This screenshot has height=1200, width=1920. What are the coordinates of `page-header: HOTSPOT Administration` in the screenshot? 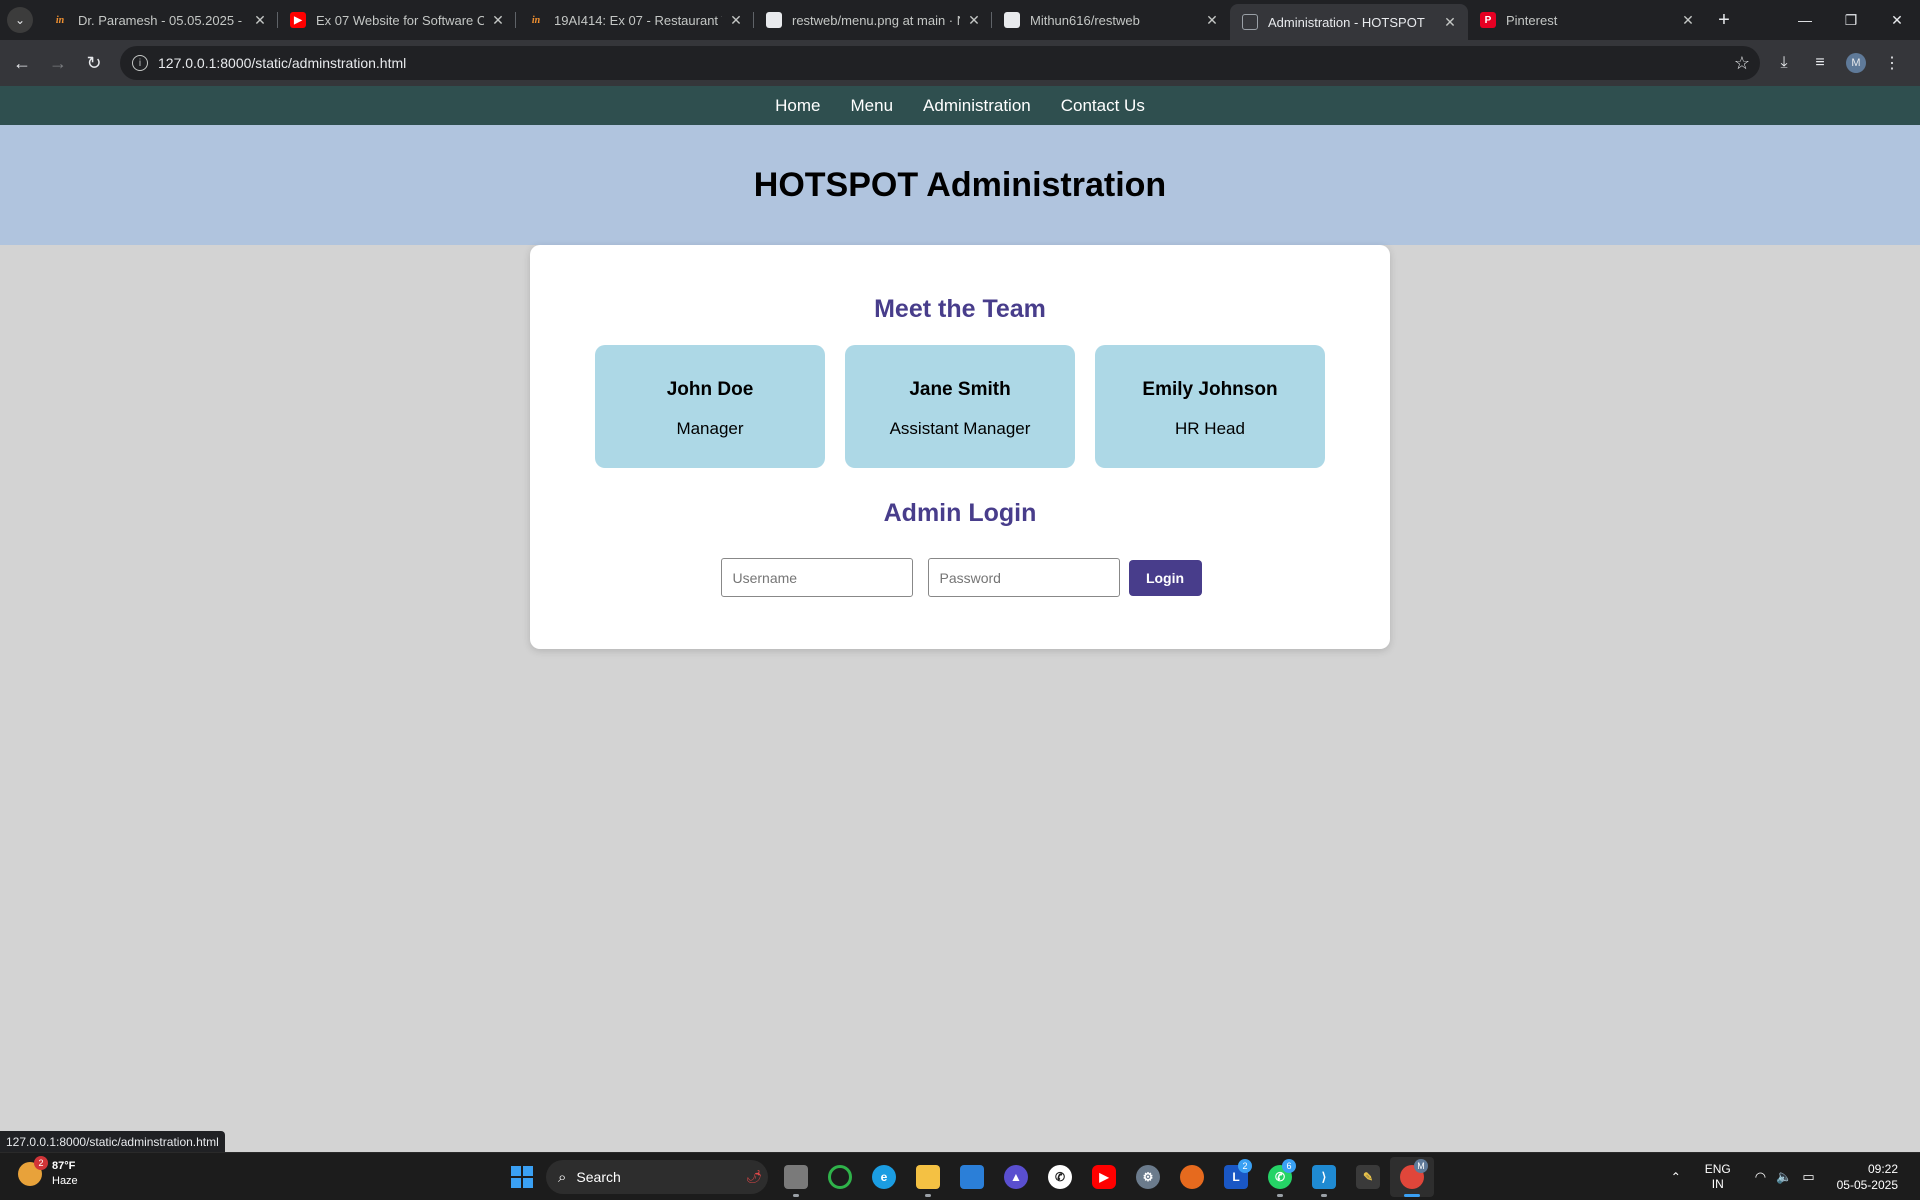 It's located at (960, 185).